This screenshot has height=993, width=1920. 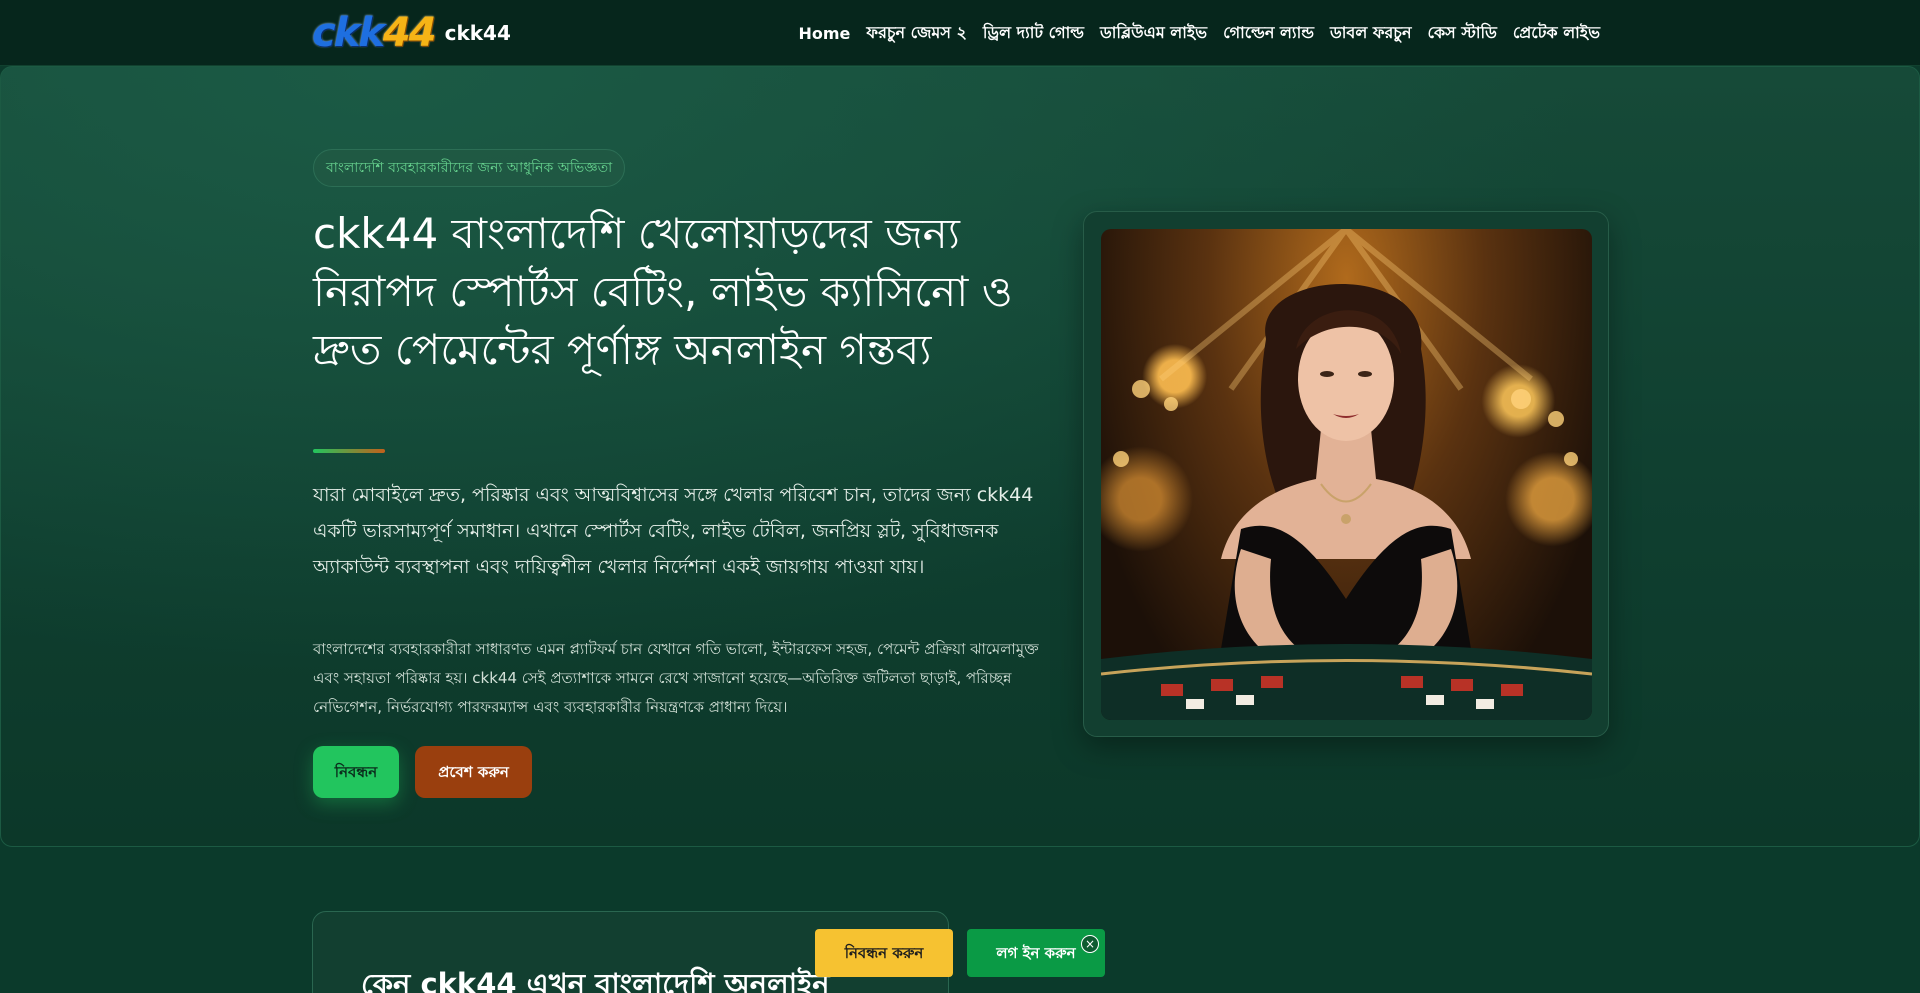 What do you see at coordinates (595, 980) in the screenshot?
I see `why-section-title: কেন ckk44 এখন বাংলাদেশি অনলাইন` at bounding box center [595, 980].